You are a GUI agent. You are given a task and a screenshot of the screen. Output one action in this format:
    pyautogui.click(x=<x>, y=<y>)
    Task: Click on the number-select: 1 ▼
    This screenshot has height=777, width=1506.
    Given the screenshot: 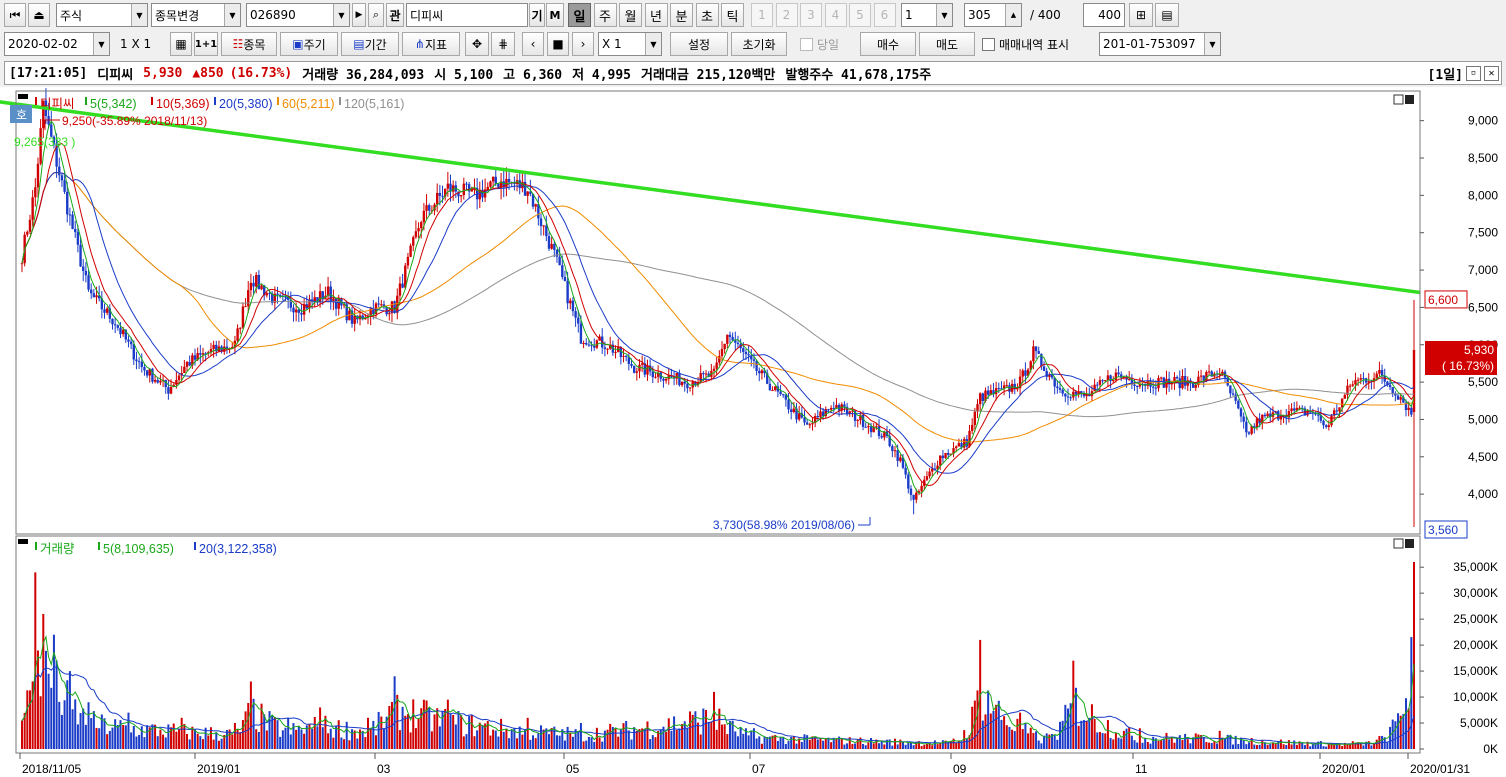 What is the action you would take?
    pyautogui.click(x=927, y=15)
    